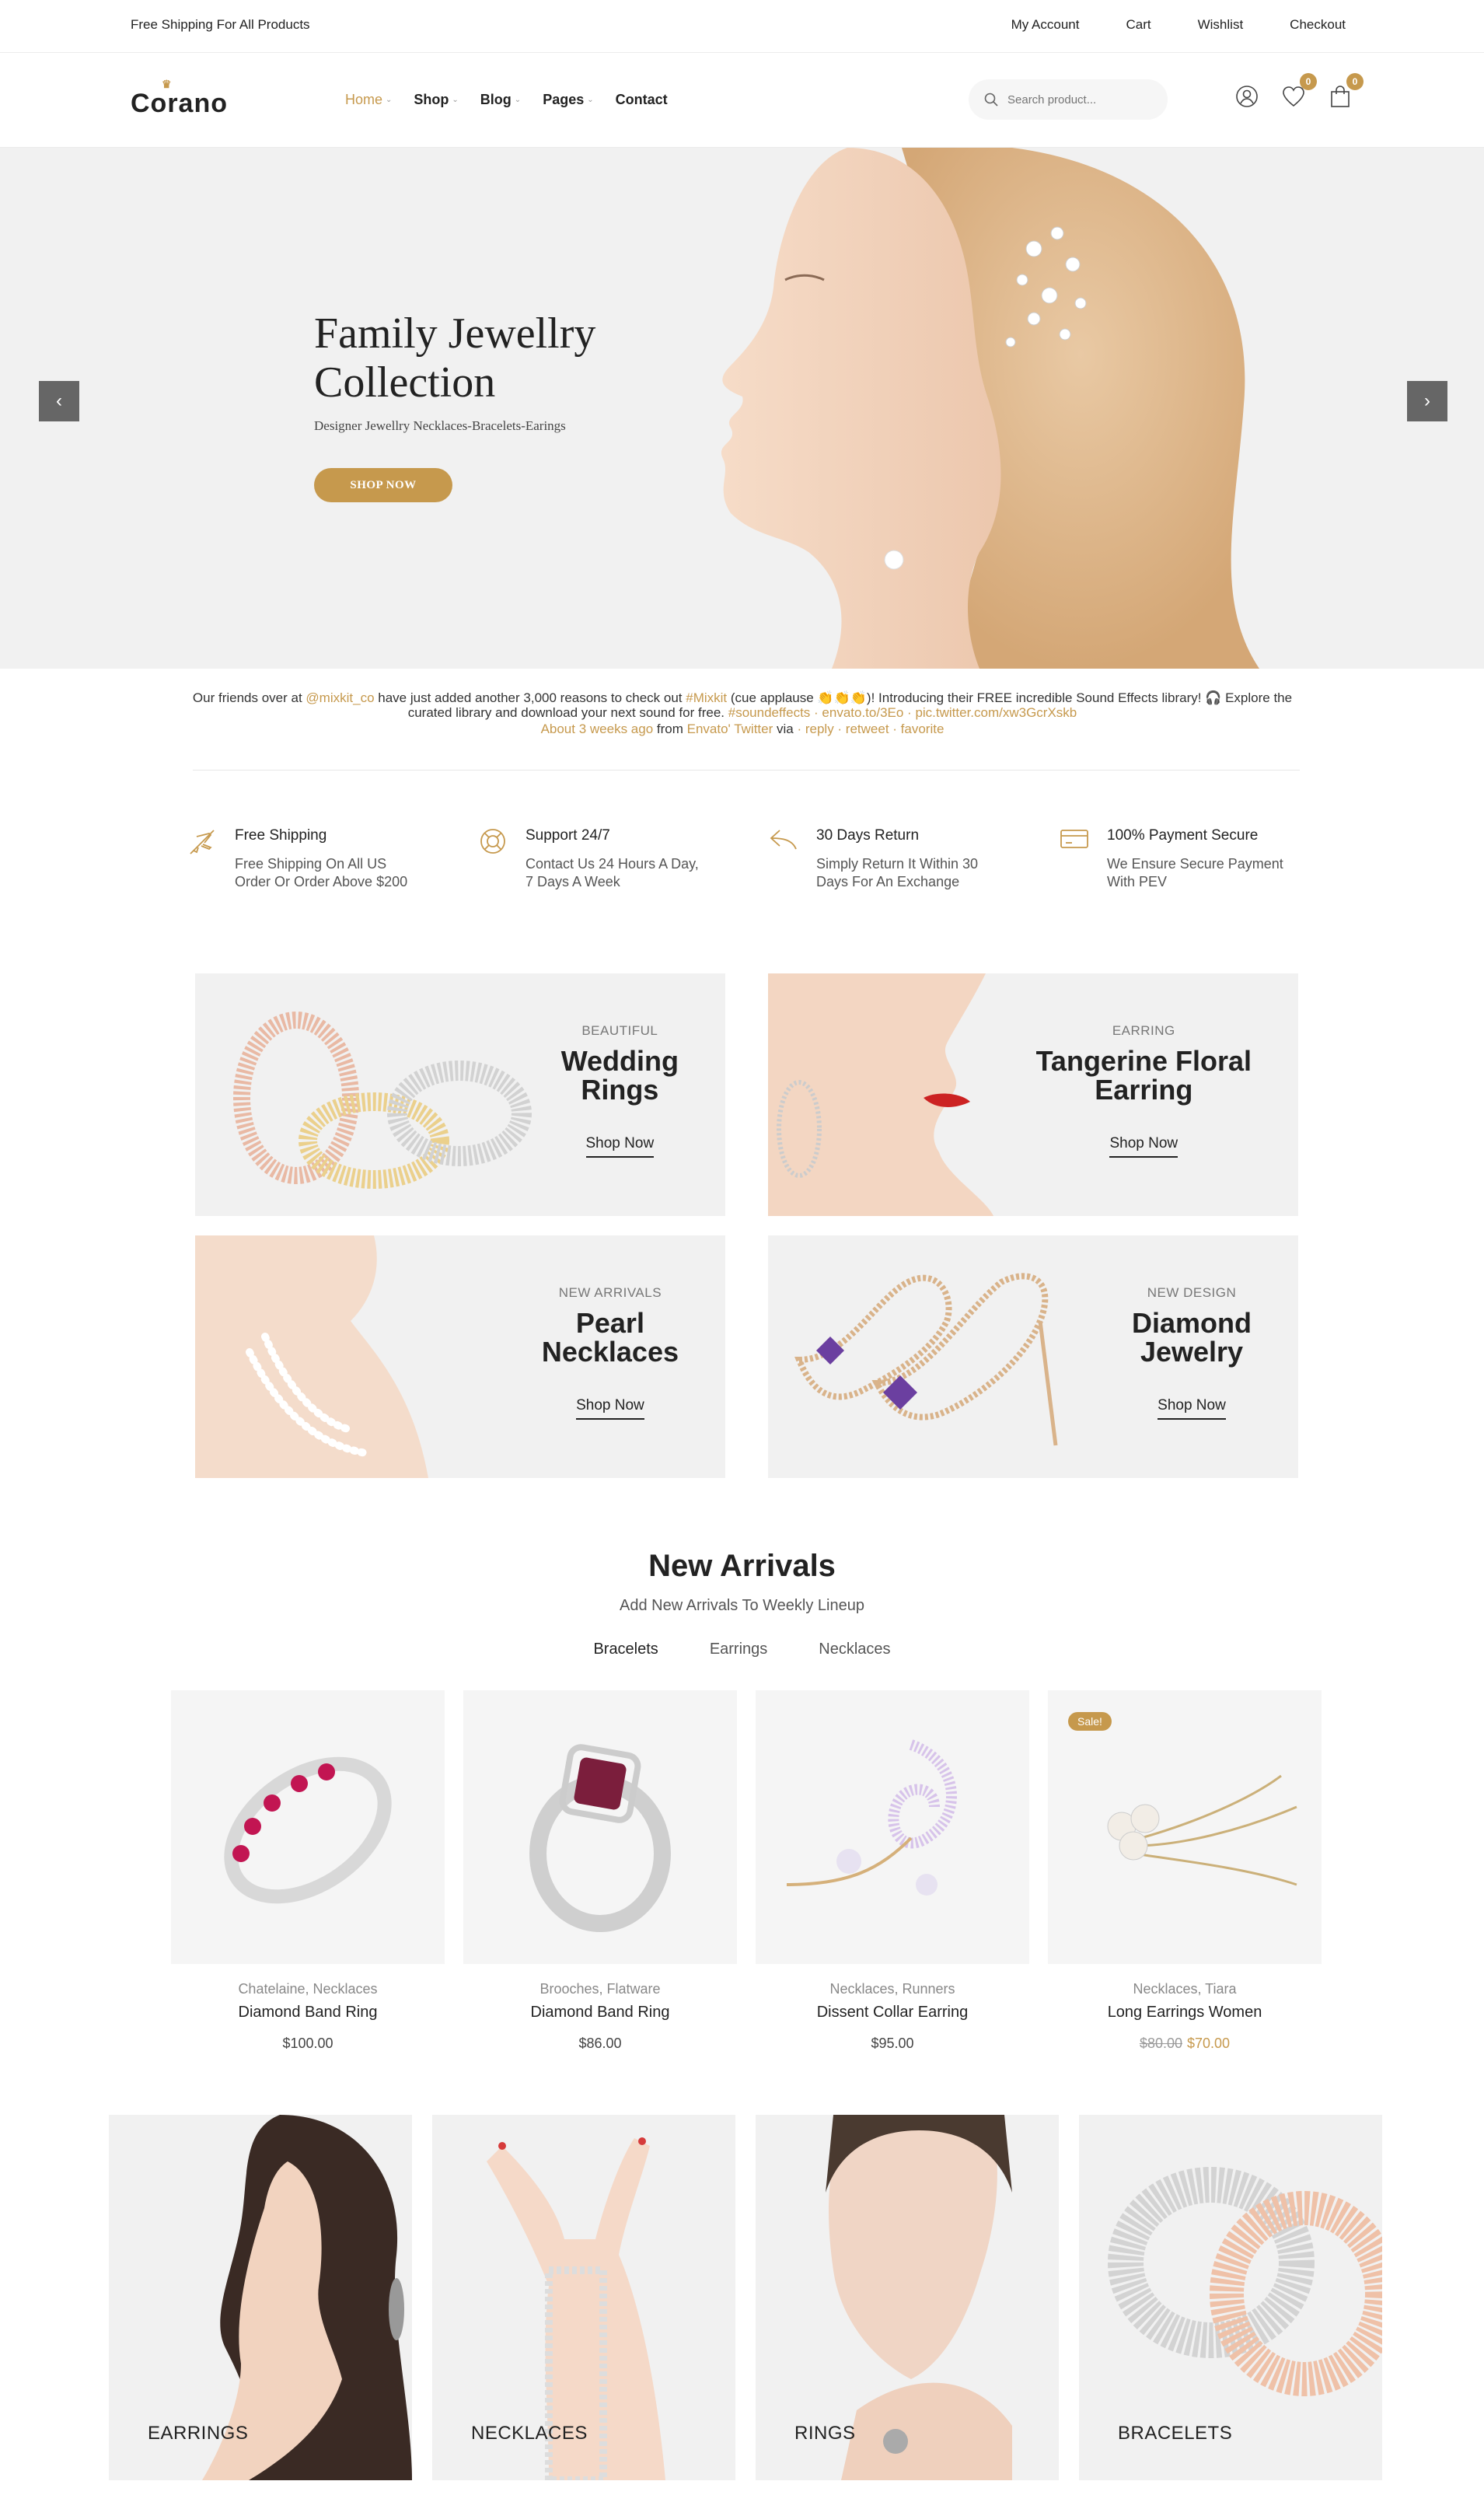  I want to click on banner-wedding-rings: BEAUTIFUL Wedding Rings Shop Now, so click(460, 1094).